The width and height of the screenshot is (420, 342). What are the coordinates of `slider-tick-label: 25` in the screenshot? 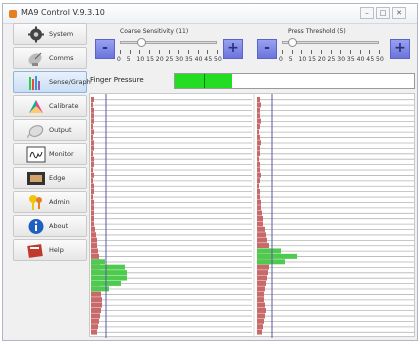 It's located at (169, 59).